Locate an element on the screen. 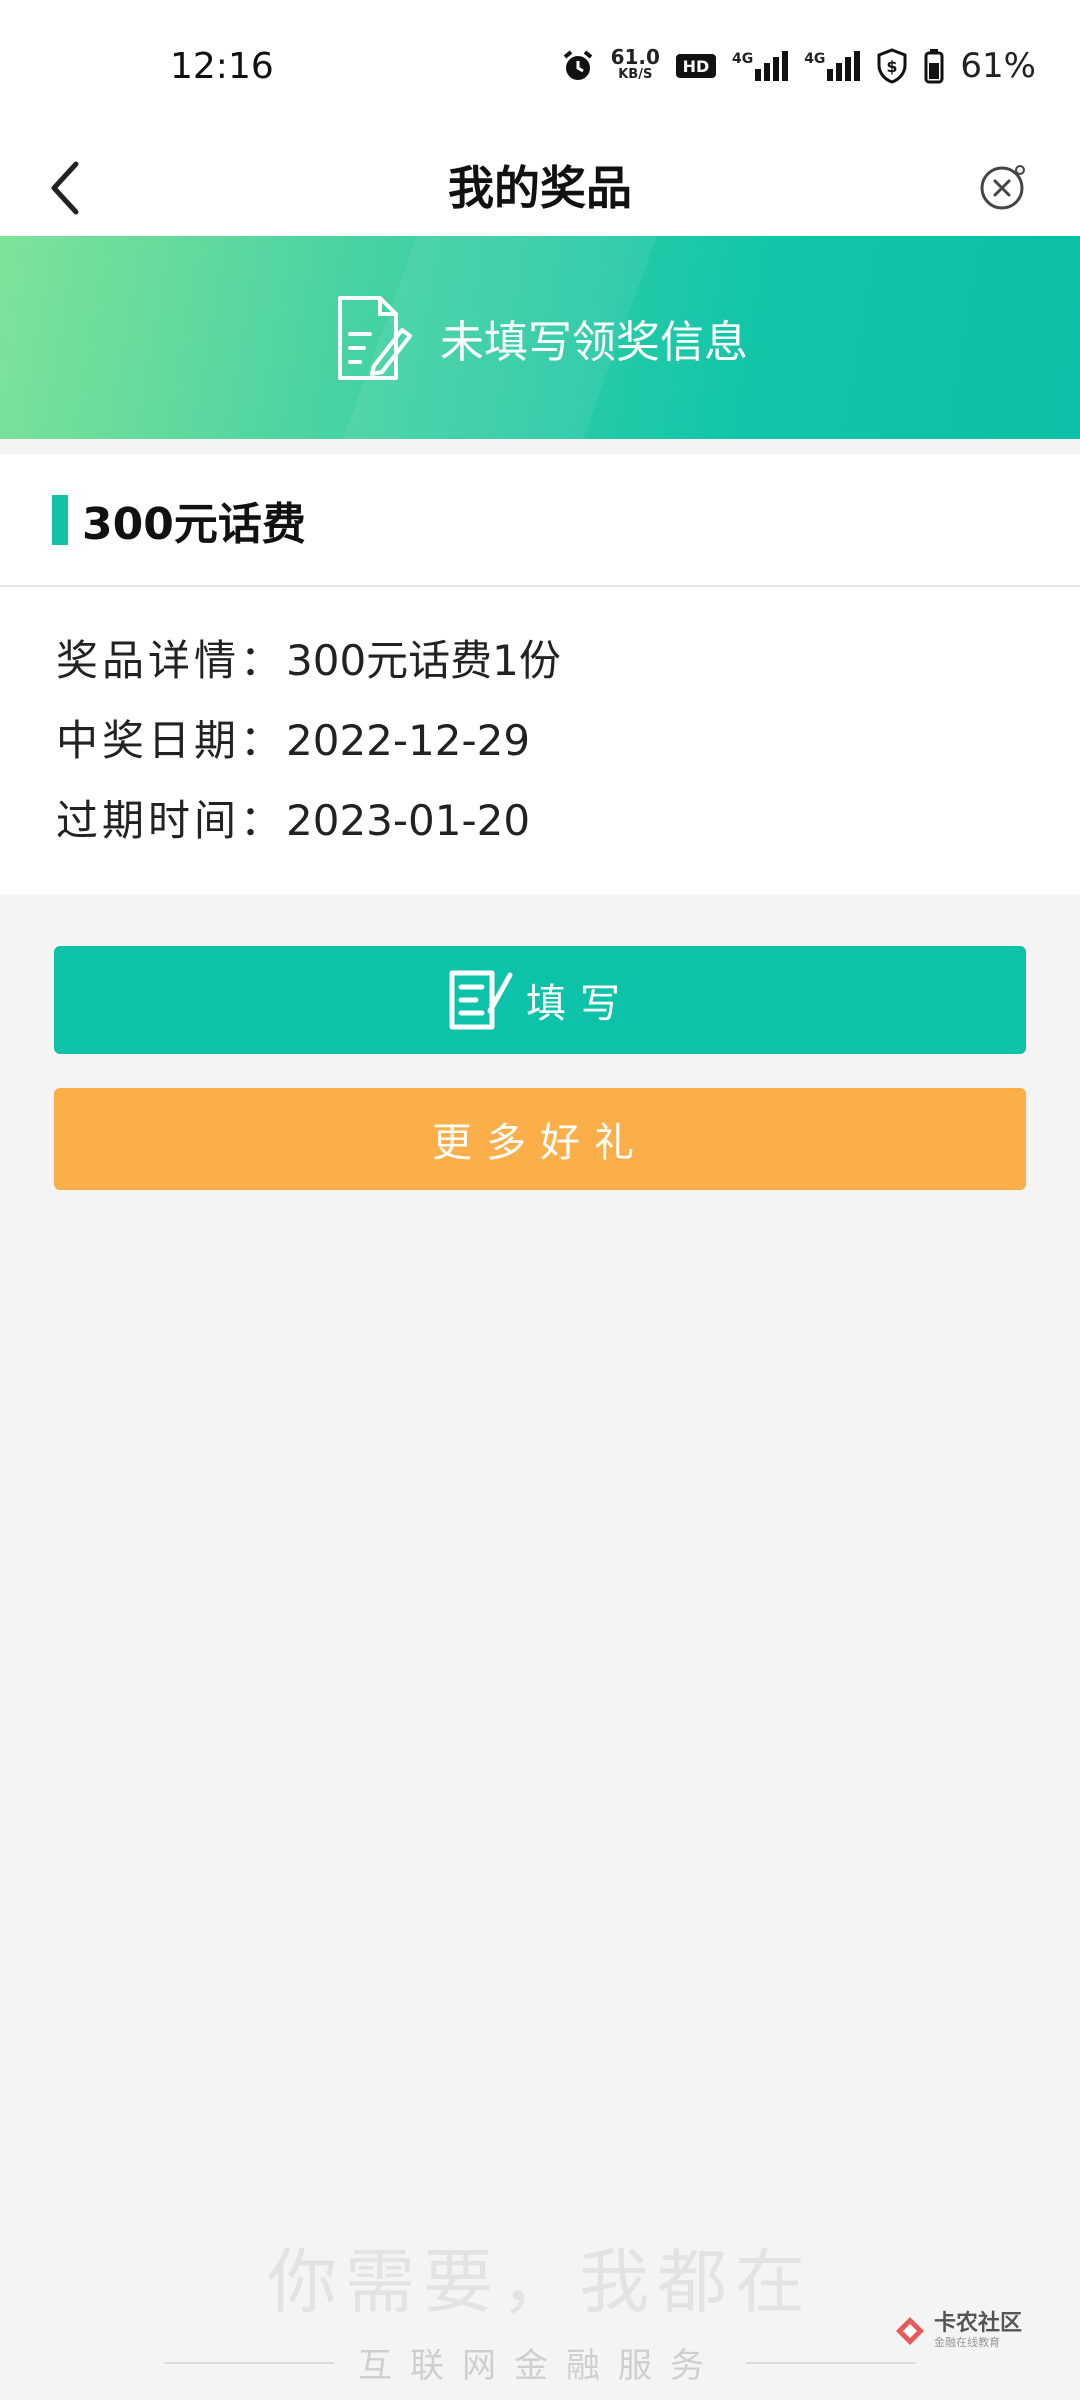 This screenshot has width=1080, height=2400. shield-dollar-icon: $ is located at coordinates (892, 66).